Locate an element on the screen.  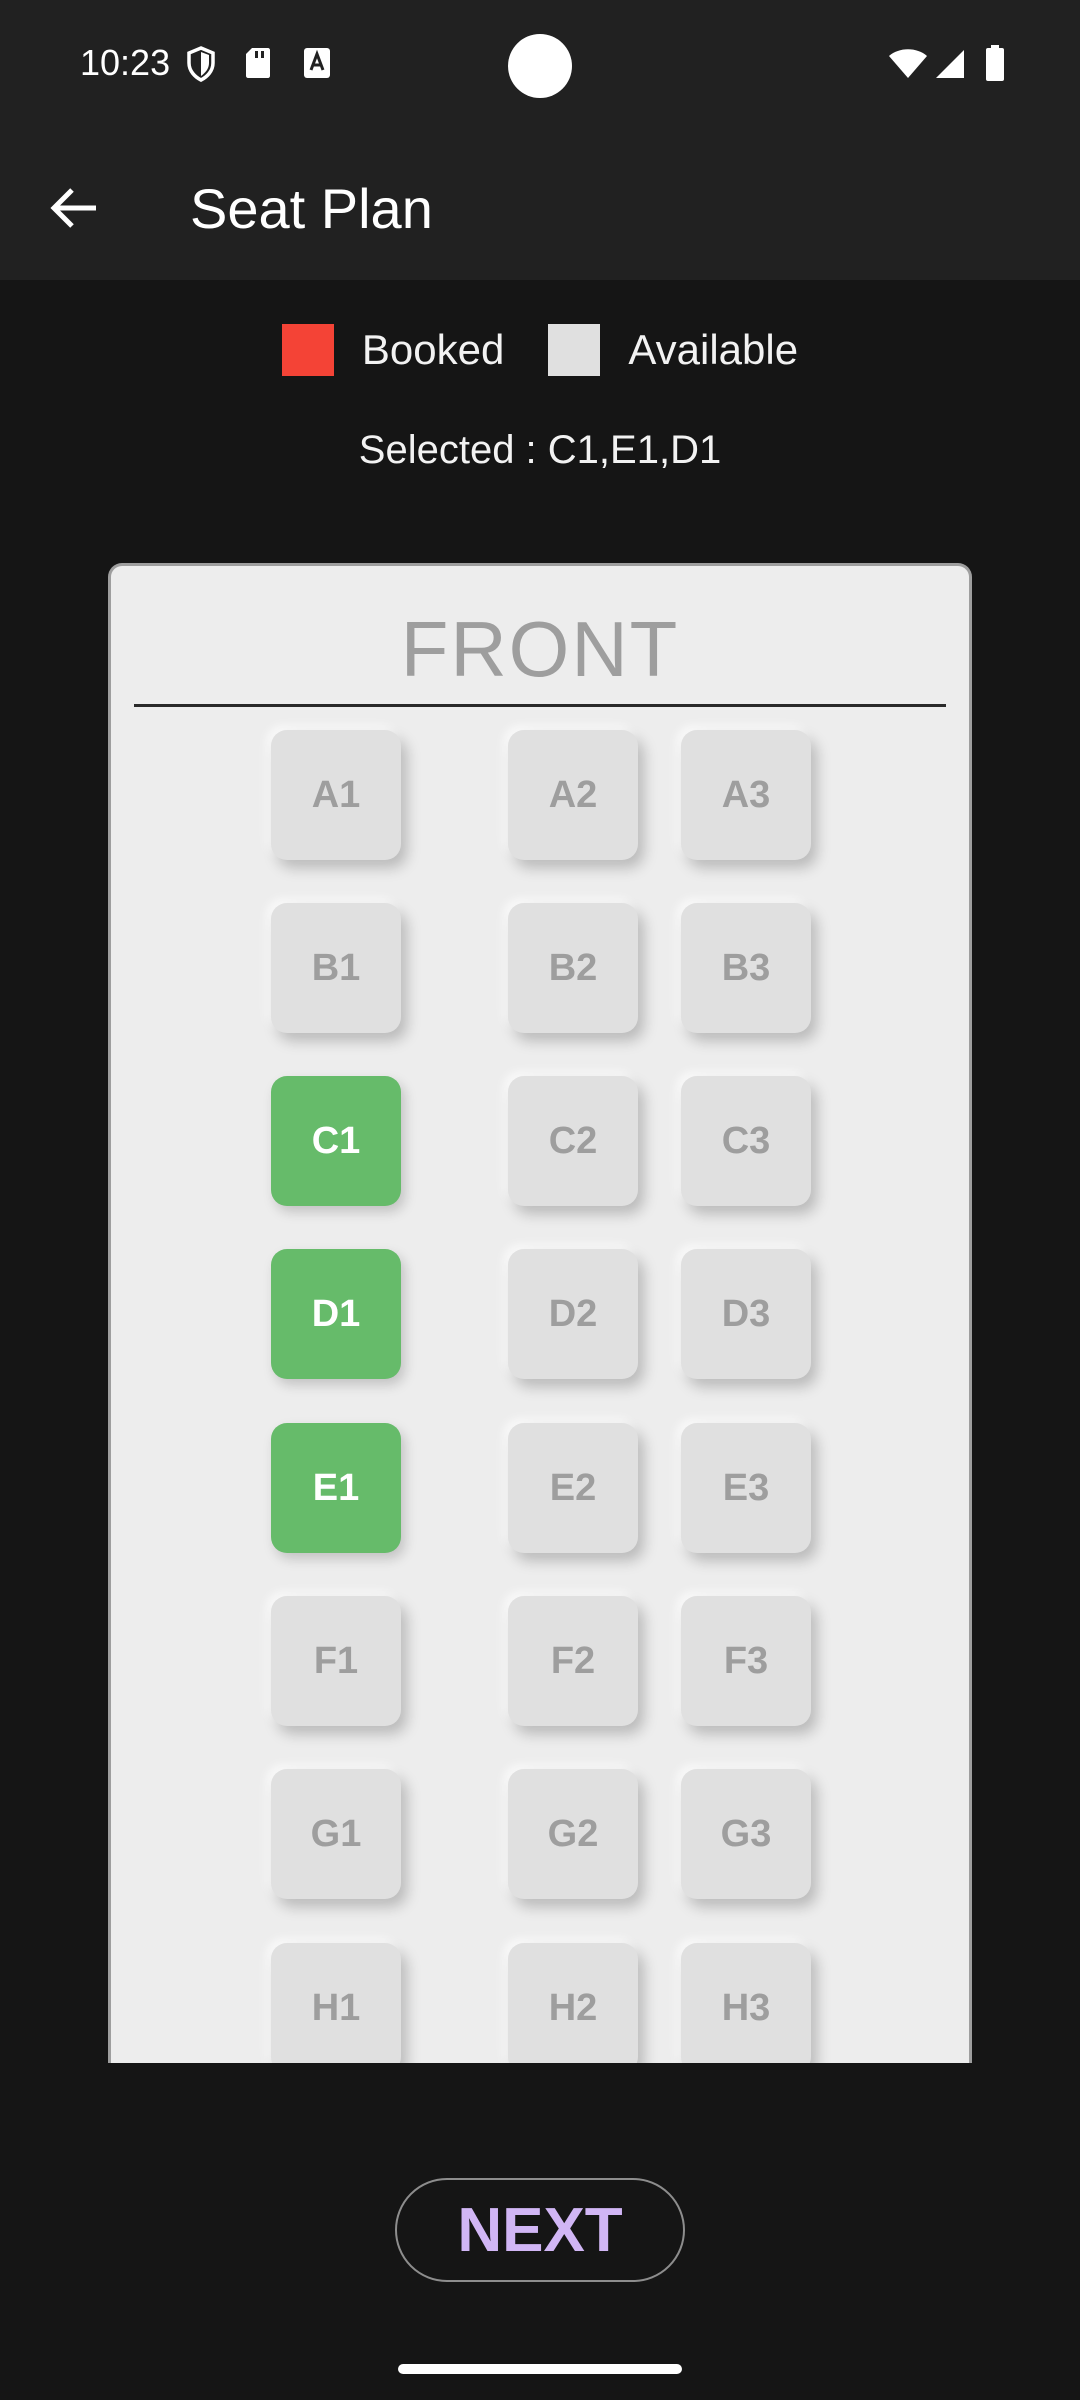
seat-g2: G2 is located at coordinates (573, 1834).